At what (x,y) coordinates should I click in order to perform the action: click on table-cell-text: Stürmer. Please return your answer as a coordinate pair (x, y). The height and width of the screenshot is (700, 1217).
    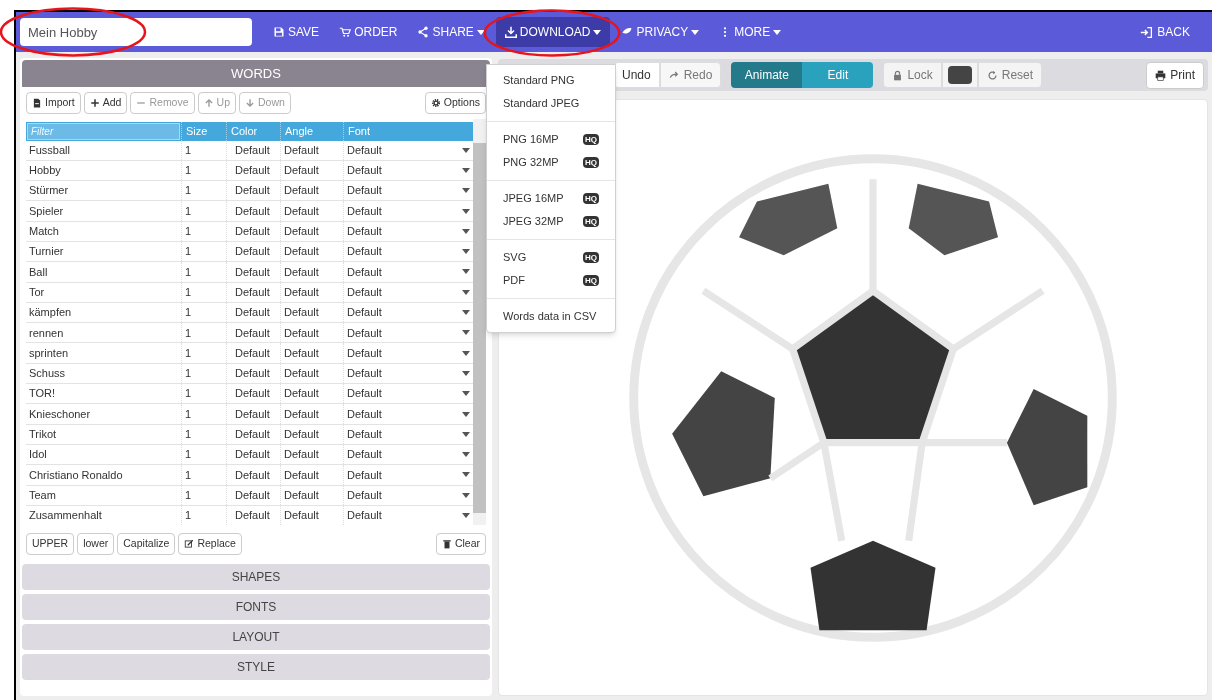
    Looking at the image, I should click on (49, 191).